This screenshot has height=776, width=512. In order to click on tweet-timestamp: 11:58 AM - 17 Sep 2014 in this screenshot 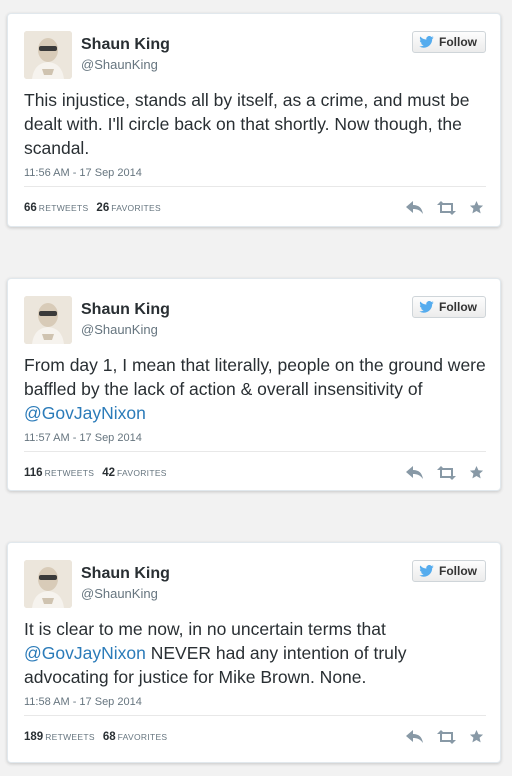, I will do `click(83, 702)`.